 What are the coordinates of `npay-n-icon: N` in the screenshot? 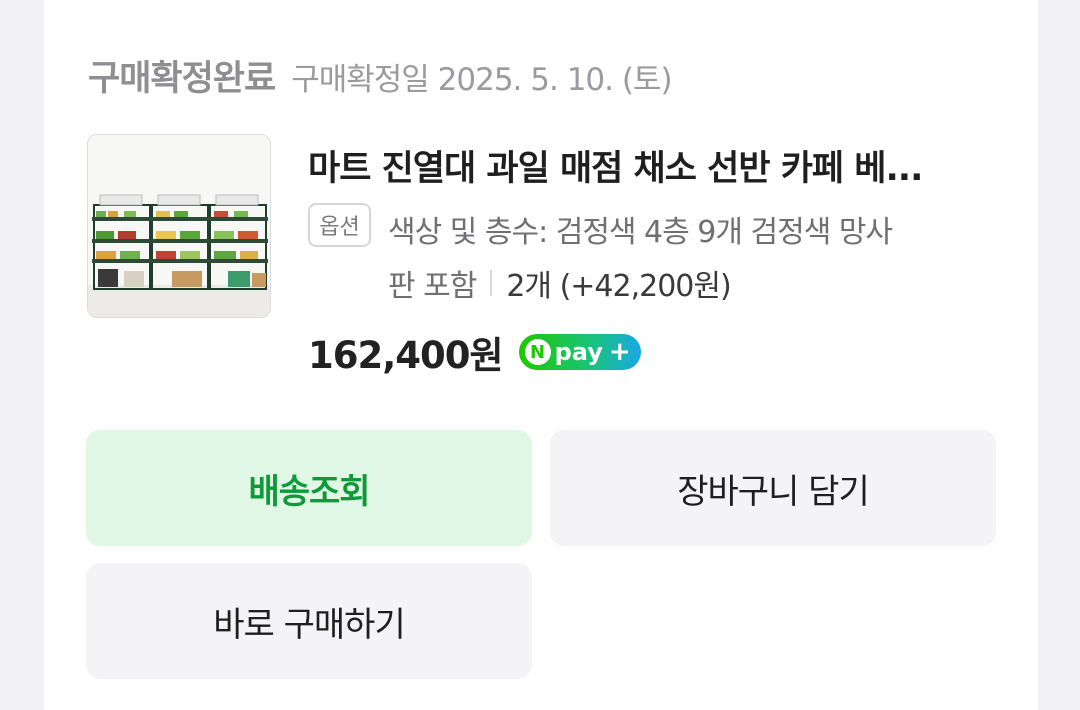 It's located at (537, 352).